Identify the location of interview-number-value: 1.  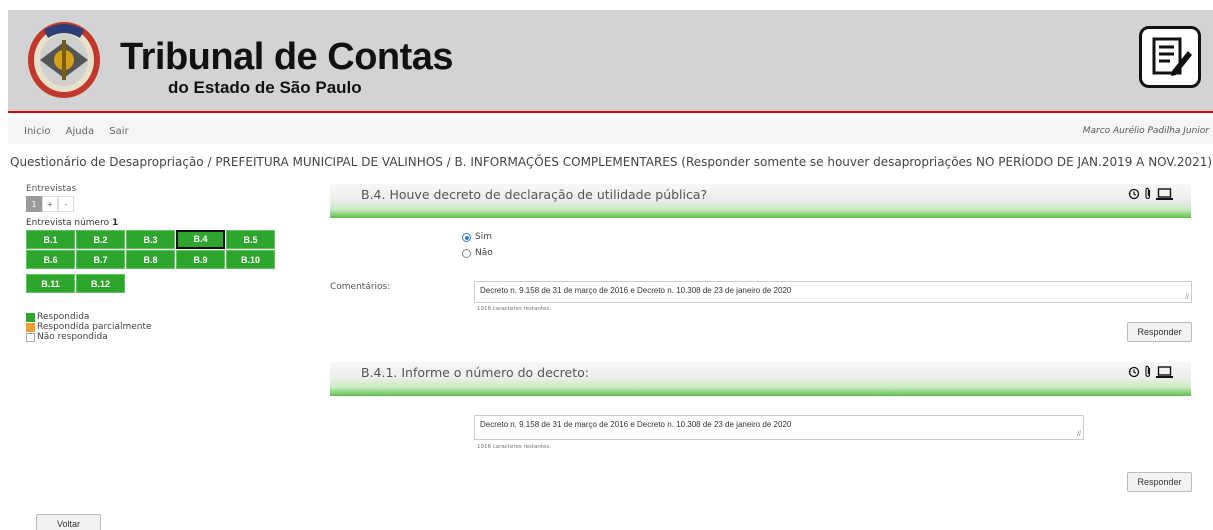
(115, 223).